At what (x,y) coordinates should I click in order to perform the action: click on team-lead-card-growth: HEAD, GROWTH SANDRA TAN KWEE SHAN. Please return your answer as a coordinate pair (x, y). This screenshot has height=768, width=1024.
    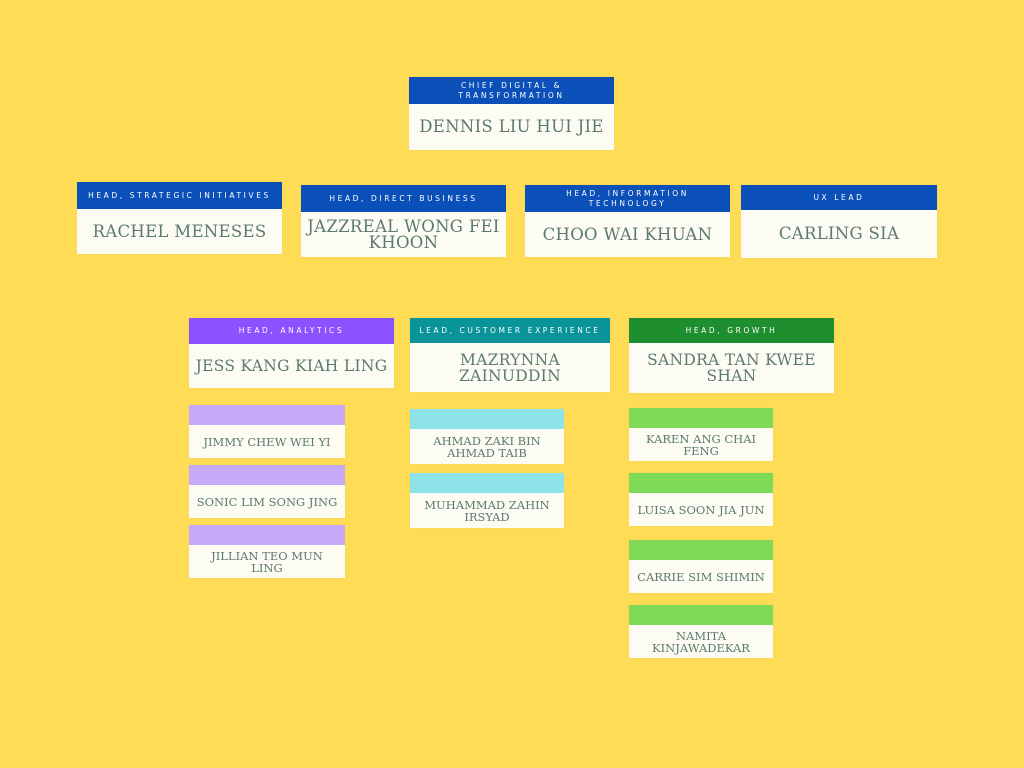
    Looking at the image, I should click on (731, 355).